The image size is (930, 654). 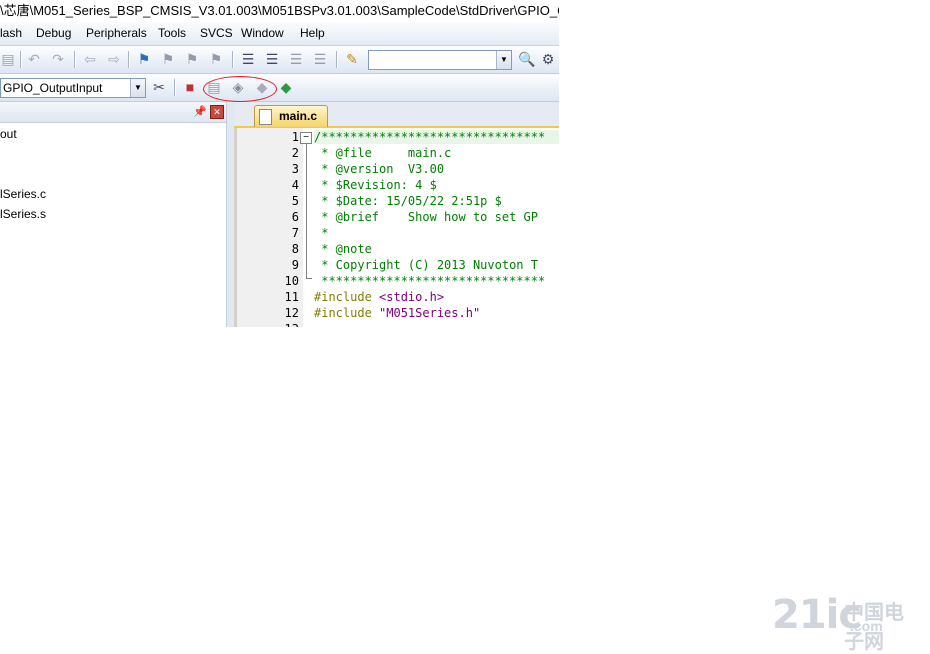 What do you see at coordinates (295, 185) in the screenshot?
I see `line-number: 4` at bounding box center [295, 185].